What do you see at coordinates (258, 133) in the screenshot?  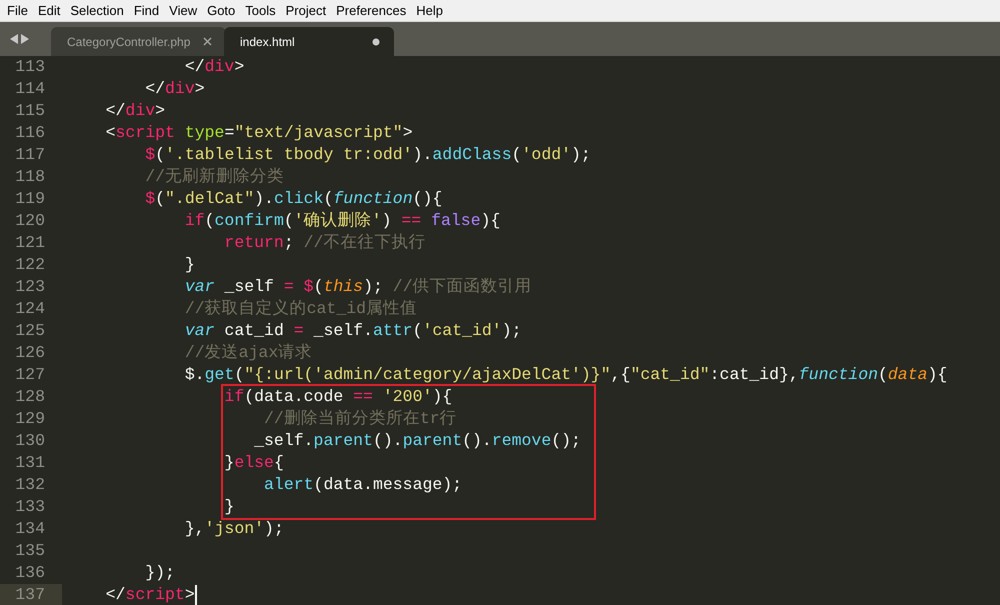 I see `code-line: <script type="text/javascript">` at bounding box center [258, 133].